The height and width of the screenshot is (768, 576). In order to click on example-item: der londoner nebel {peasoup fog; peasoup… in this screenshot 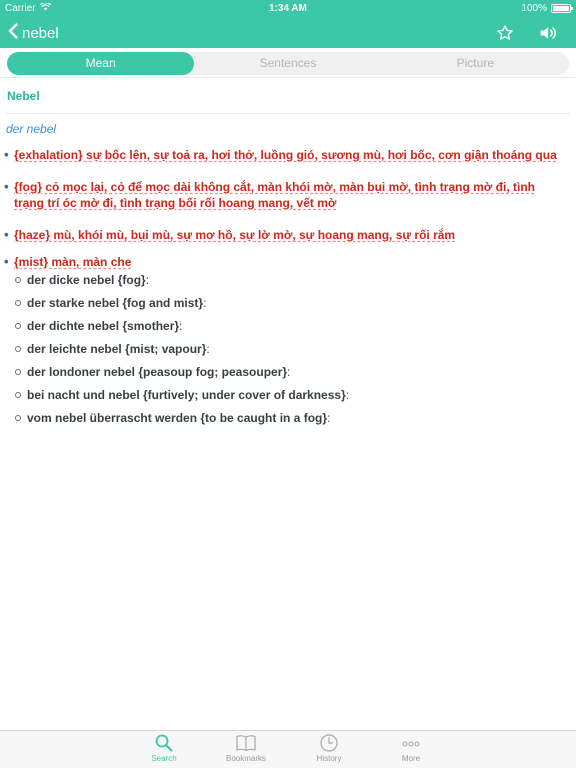, I will do `click(288, 372)`.